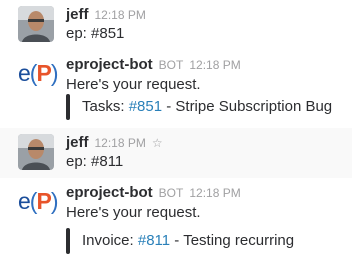  I want to click on task-link: #851, so click(145, 106).